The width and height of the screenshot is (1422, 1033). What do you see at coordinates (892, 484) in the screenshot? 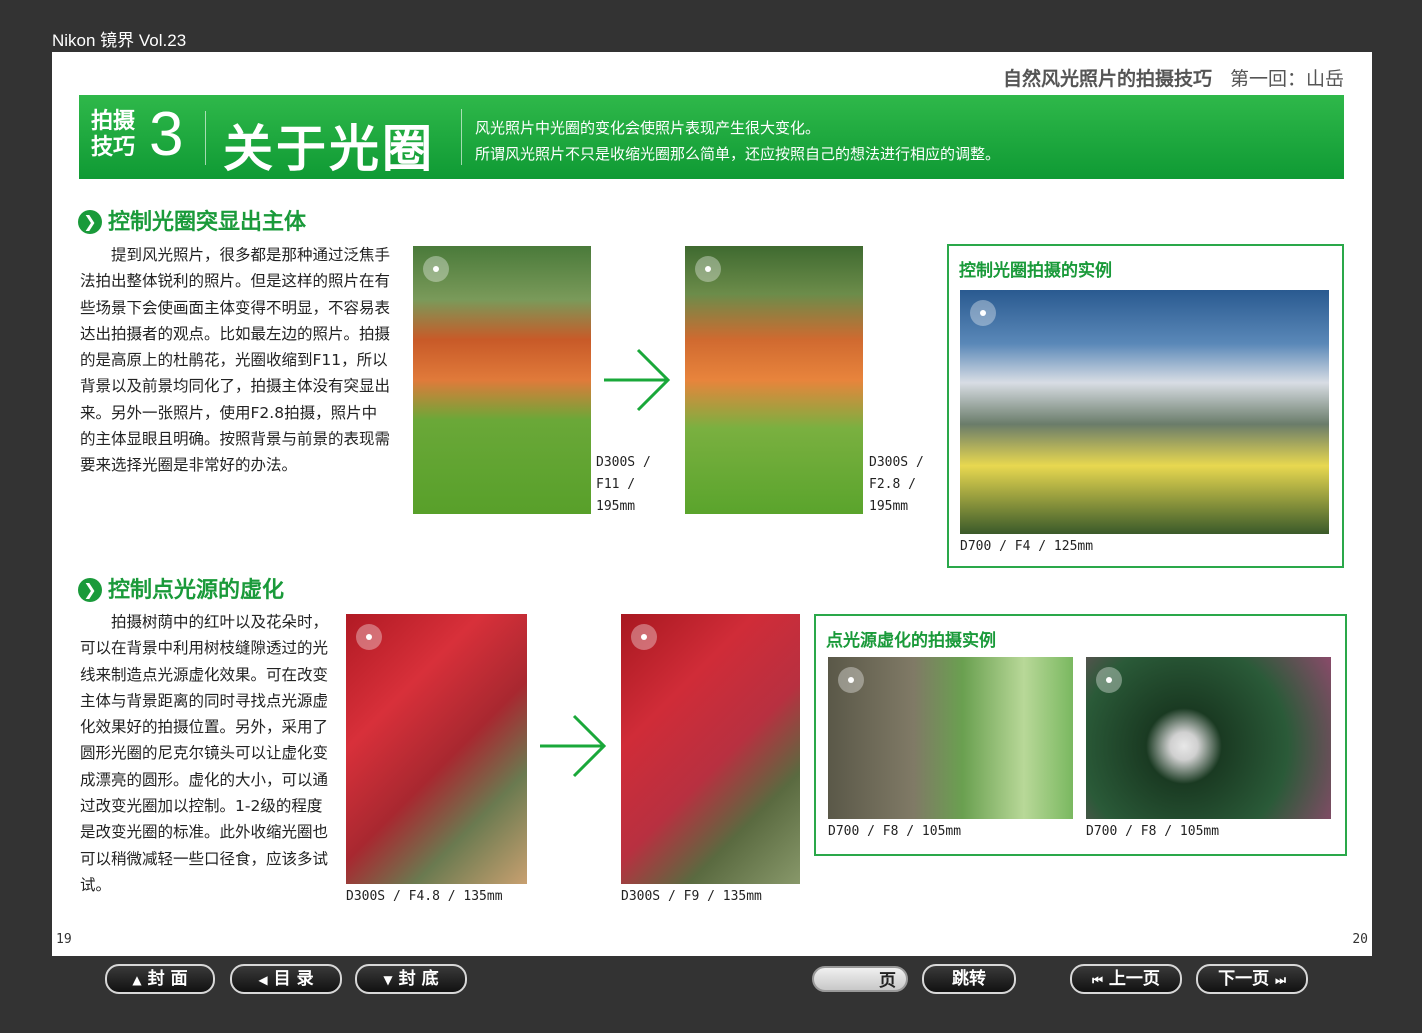
I see `caption-line: F2.8 /` at bounding box center [892, 484].